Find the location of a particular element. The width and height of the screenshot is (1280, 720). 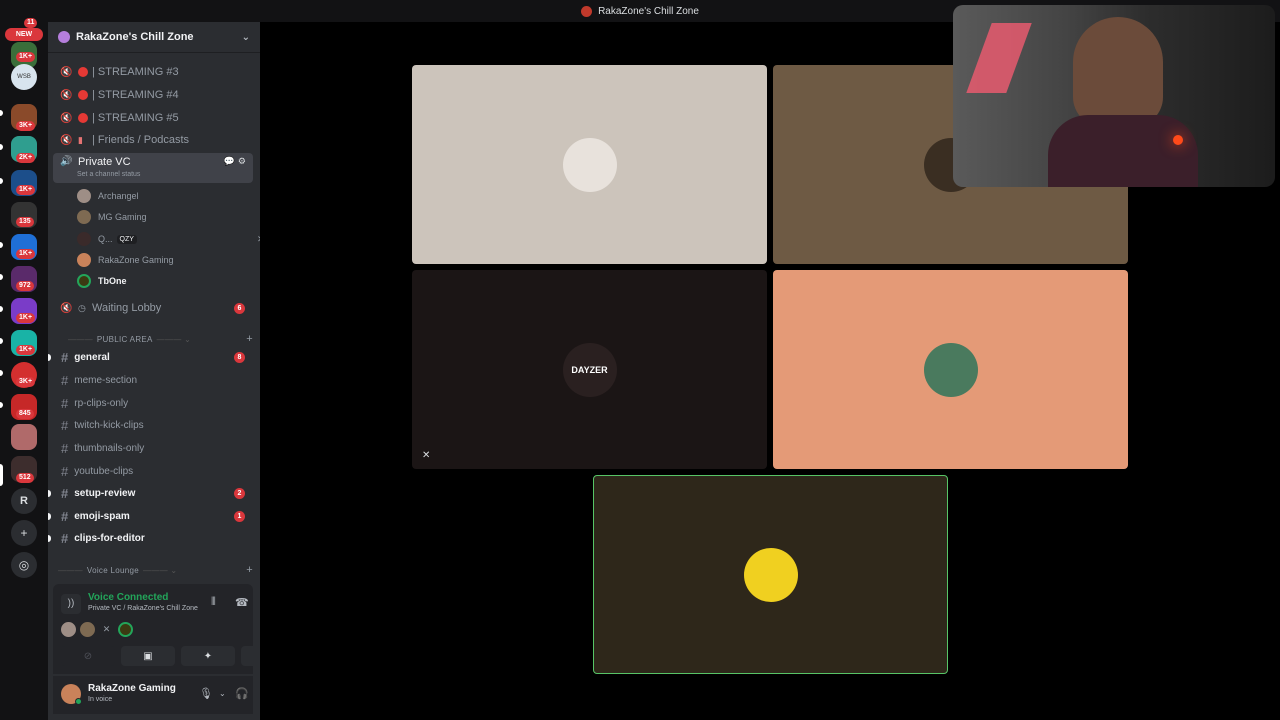

noise-suppression-icon: ⦀ is located at coordinates (213, 602).